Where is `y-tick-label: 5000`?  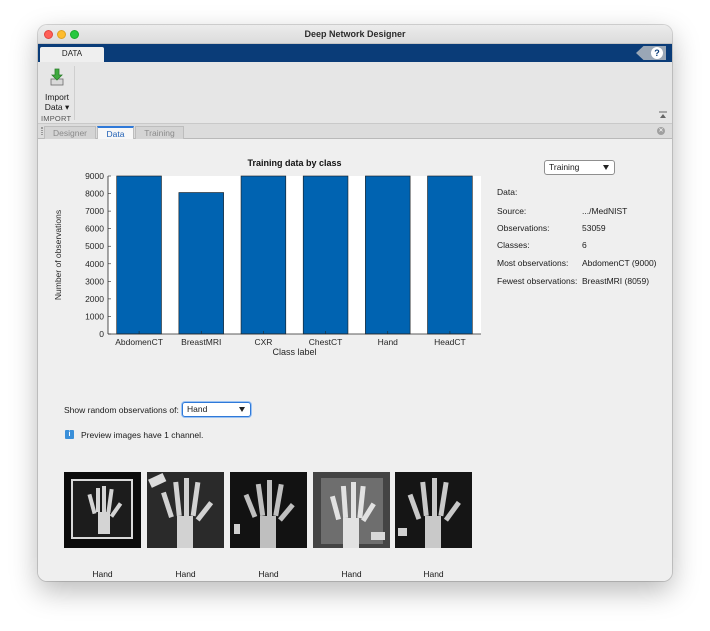 y-tick-label: 5000 is located at coordinates (94, 246).